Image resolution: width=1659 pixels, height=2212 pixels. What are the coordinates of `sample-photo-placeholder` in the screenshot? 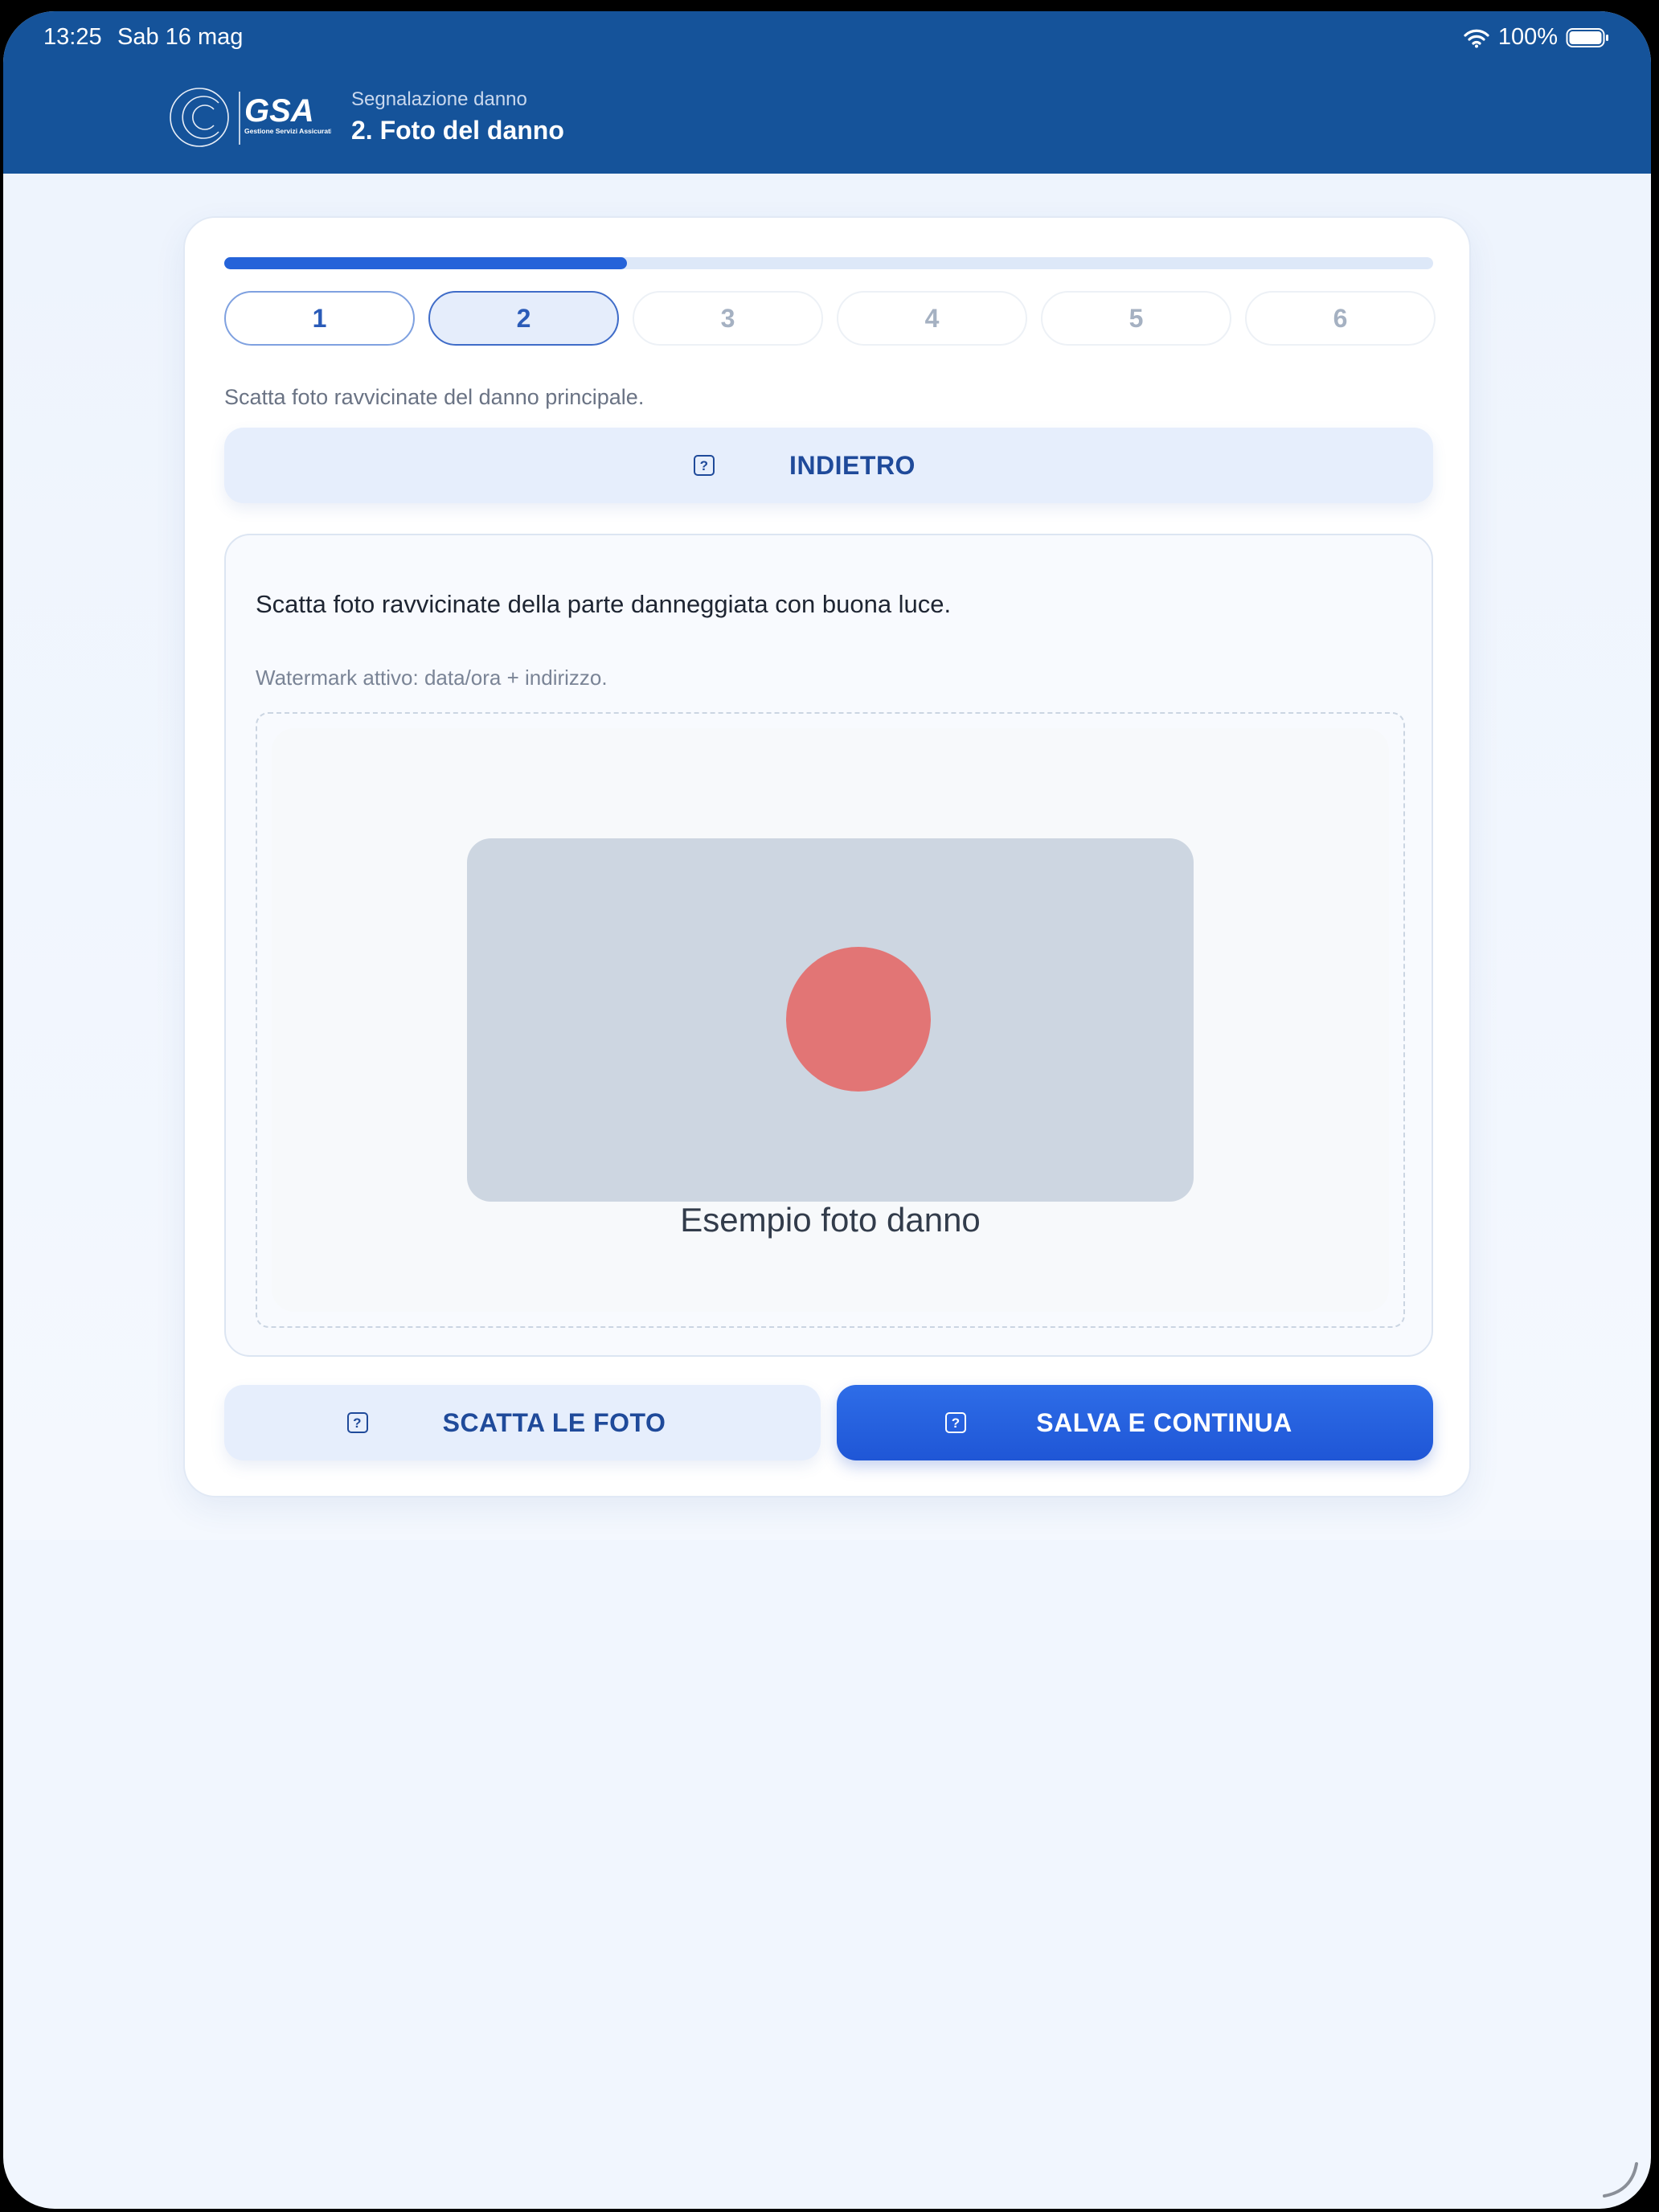 It's located at (830, 1020).